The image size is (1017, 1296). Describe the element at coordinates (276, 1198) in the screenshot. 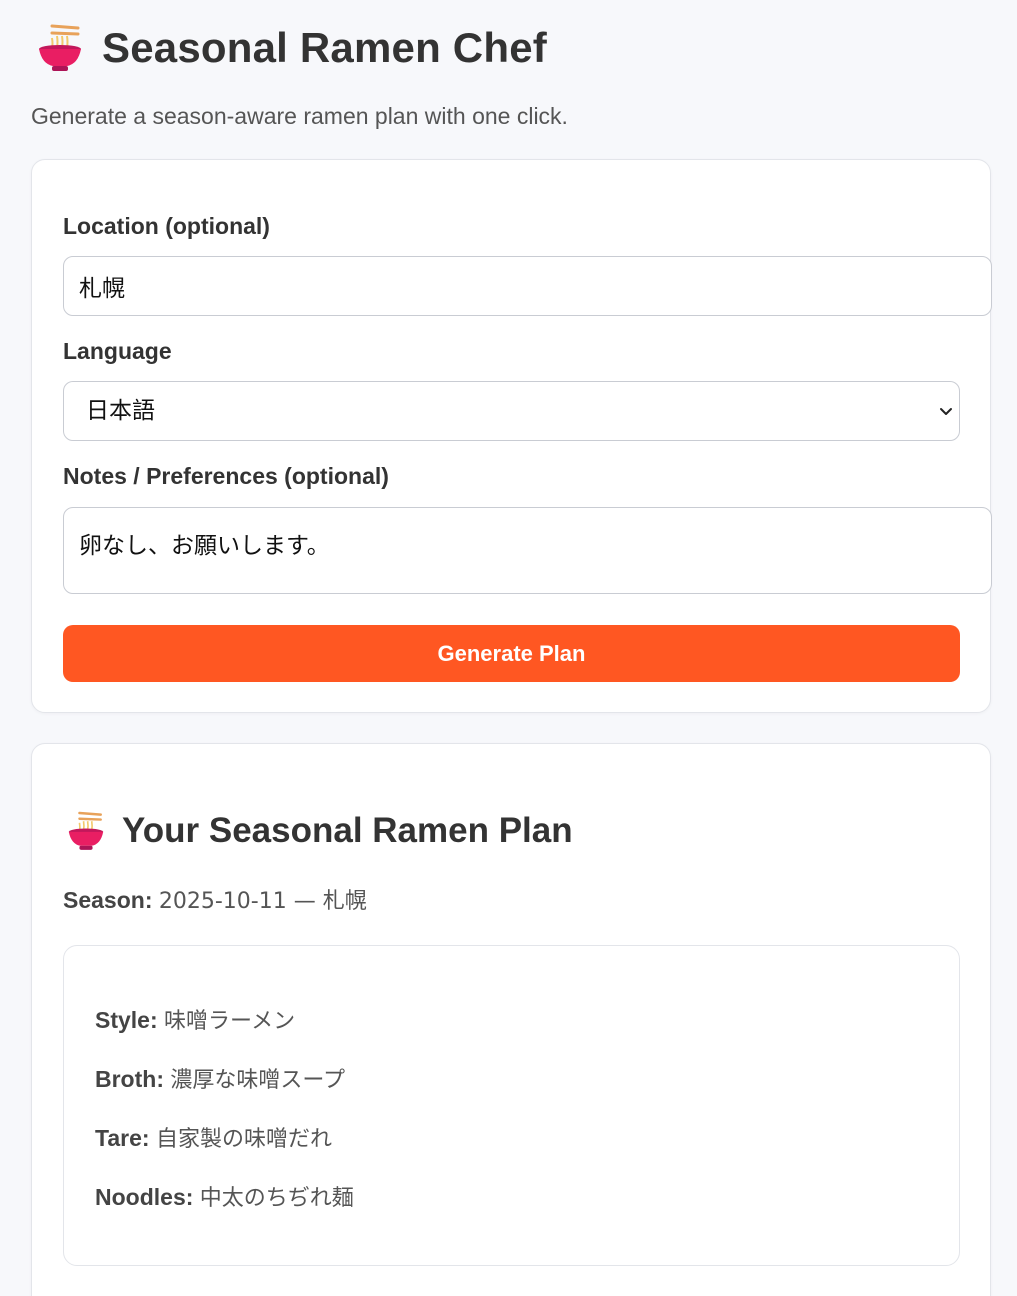

I see `plan-row-value: 中太のちぢれ麺` at that location.